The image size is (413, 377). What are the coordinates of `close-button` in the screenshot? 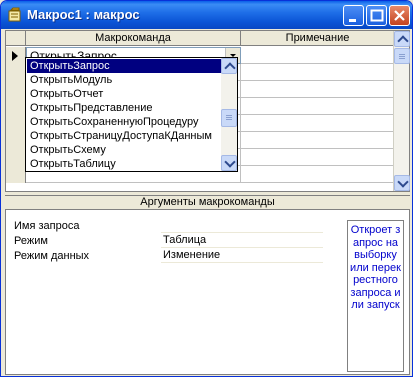 It's located at (399, 15).